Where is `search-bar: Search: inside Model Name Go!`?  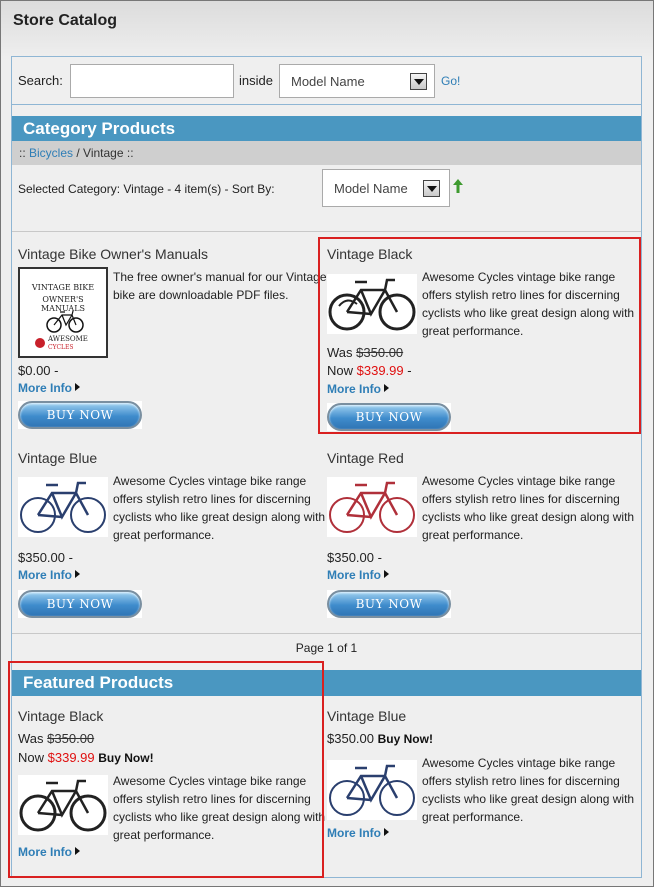 search-bar: Search: inside Model Name Go! is located at coordinates (326, 81).